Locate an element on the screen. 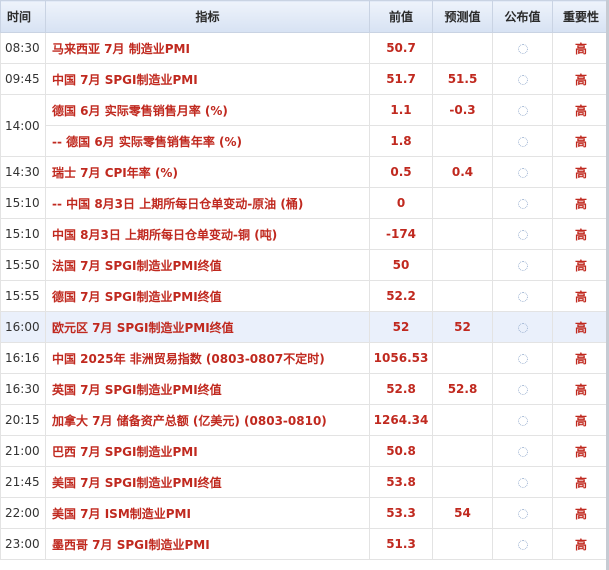 Image resolution: width=609 pixels, height=570 pixels. table-row: 08:30 马来西亚 7月 制造业PMI 50.7 高 is located at coordinates (304, 48).